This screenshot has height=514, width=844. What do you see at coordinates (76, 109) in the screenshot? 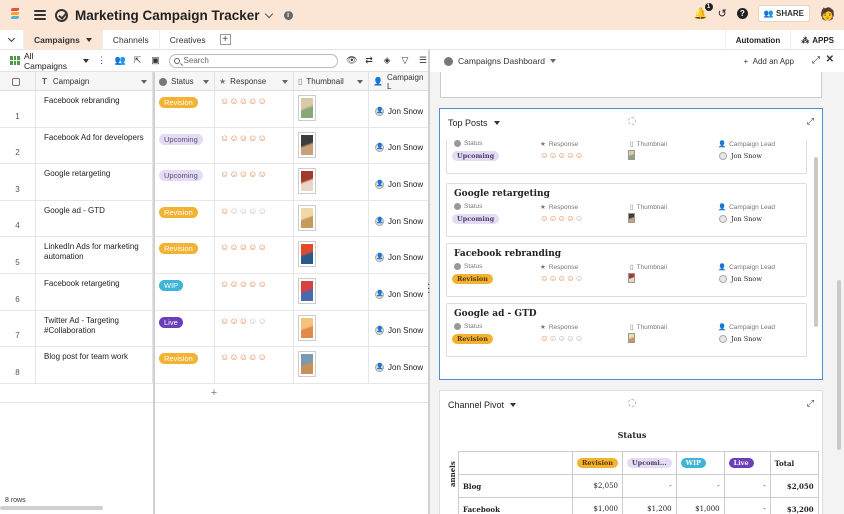
I see `campaign-cell: Facebook rebranding` at bounding box center [76, 109].